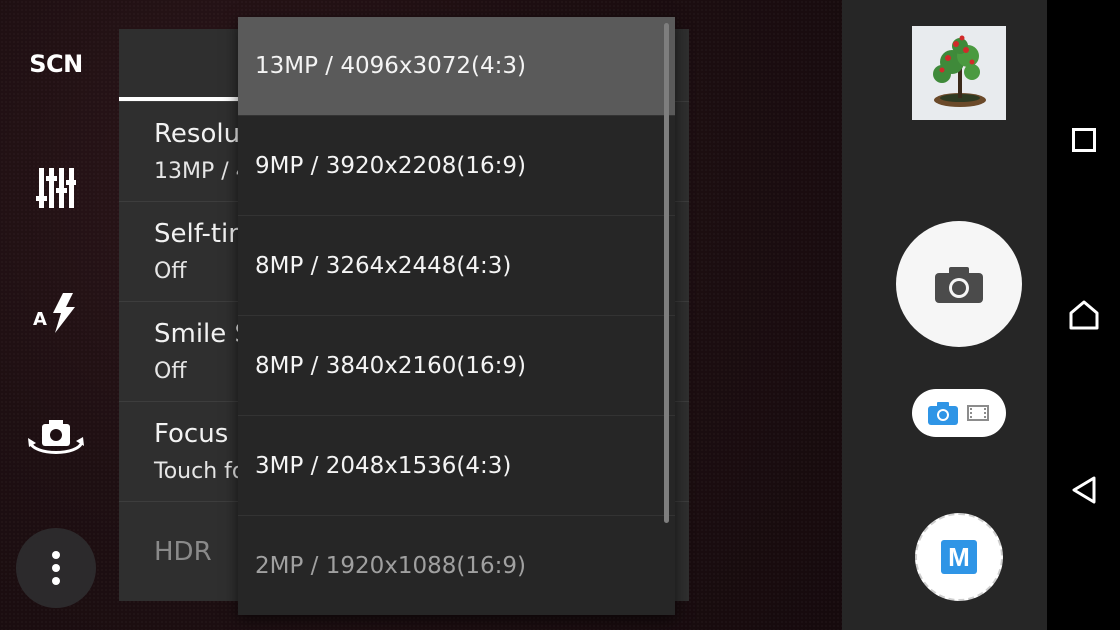 The height and width of the screenshot is (630, 1120). I want to click on bonsai-thumbnail-image, so click(959, 73).